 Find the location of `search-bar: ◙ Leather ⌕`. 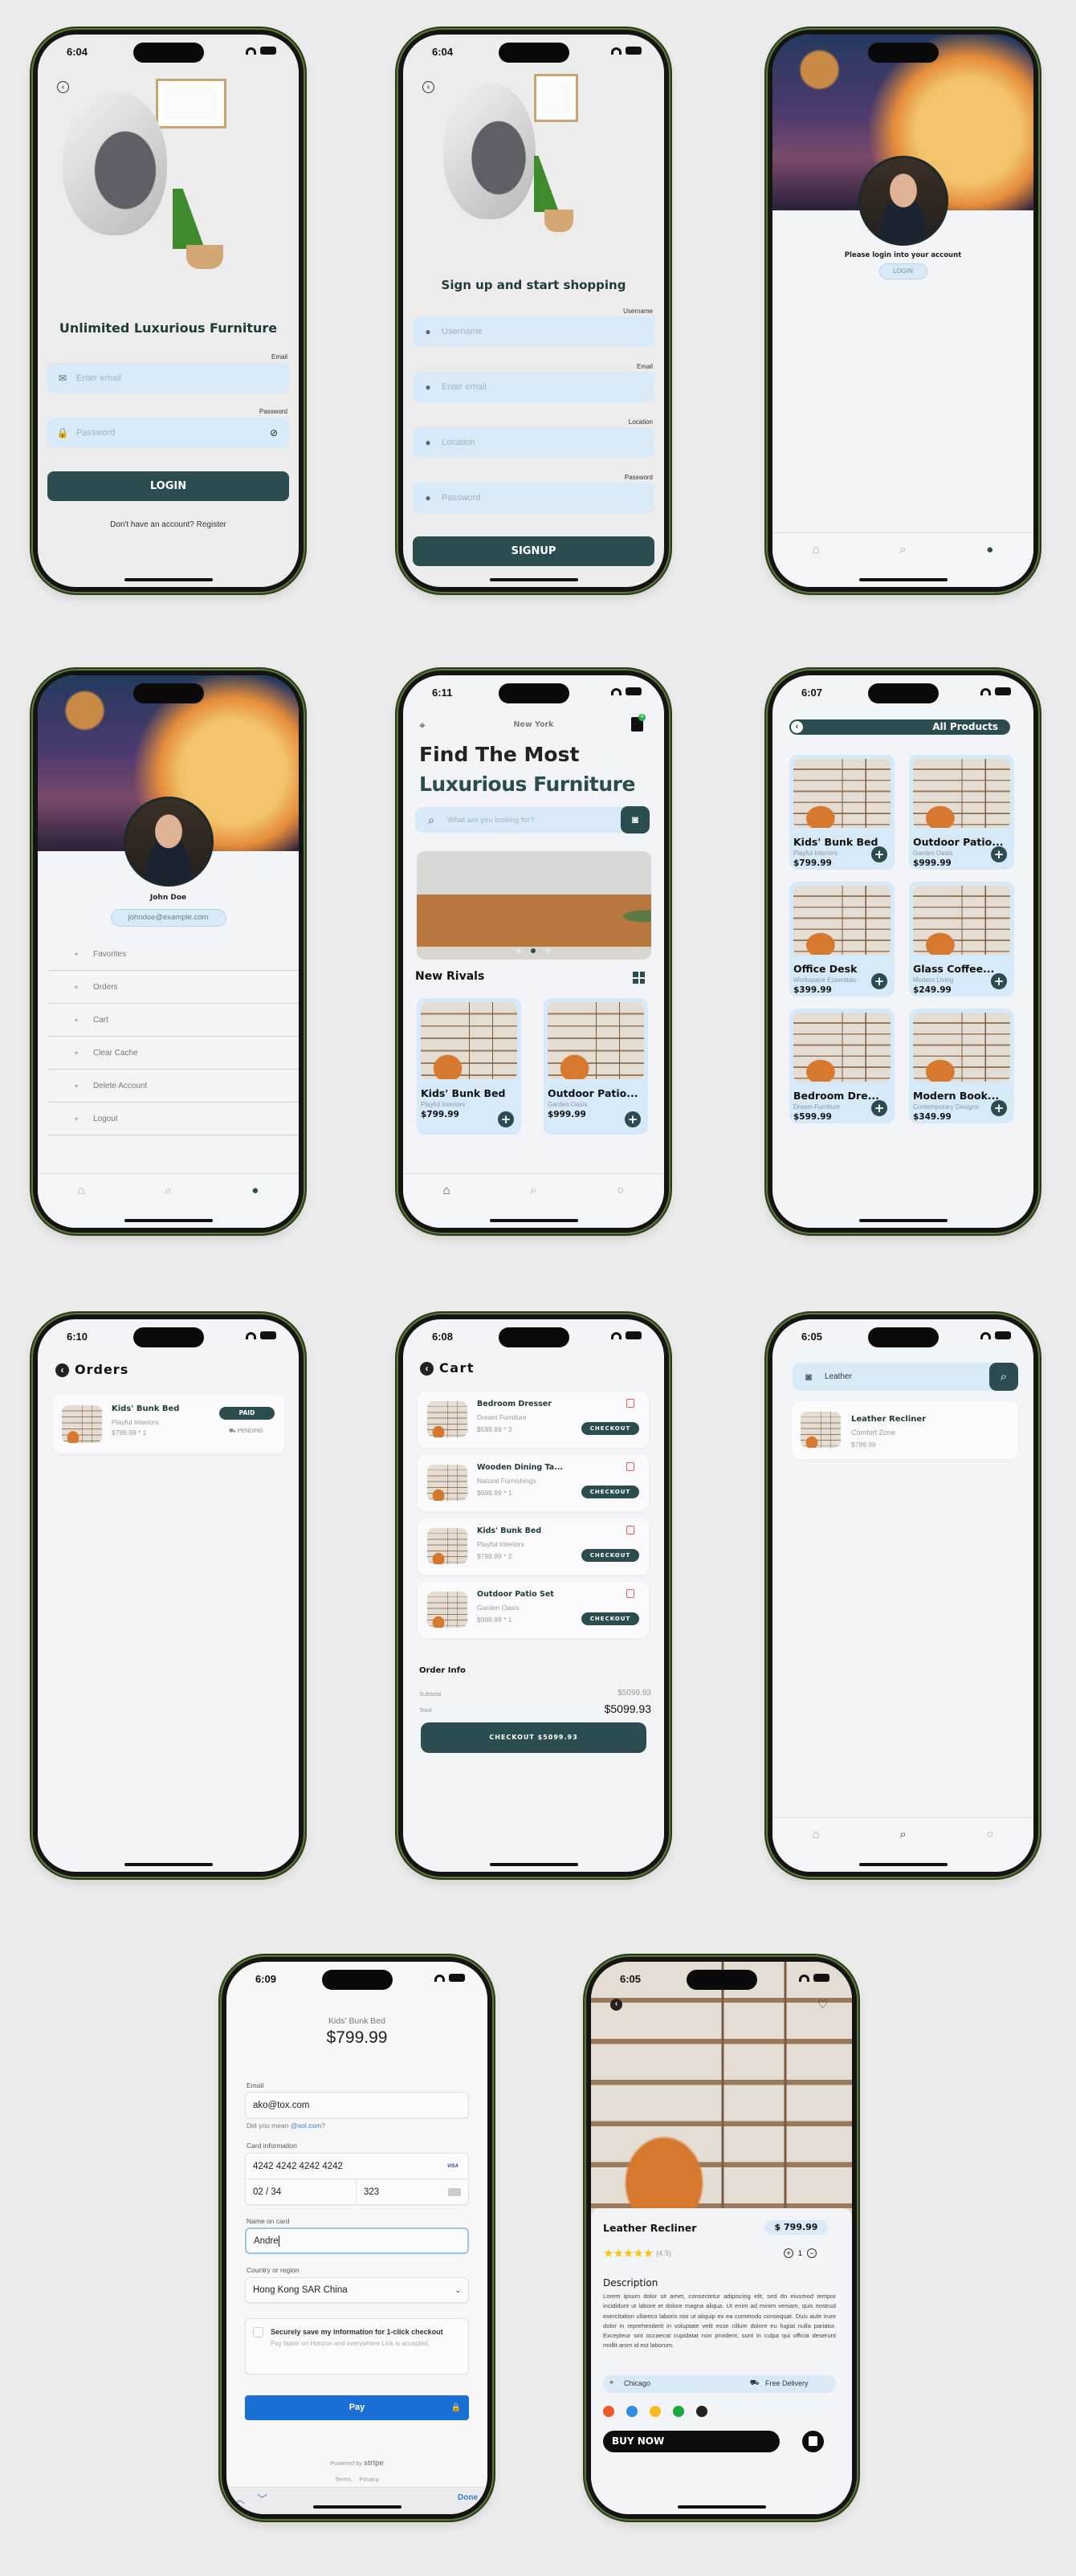

search-bar: ◙ Leather ⌕ is located at coordinates (905, 1377).